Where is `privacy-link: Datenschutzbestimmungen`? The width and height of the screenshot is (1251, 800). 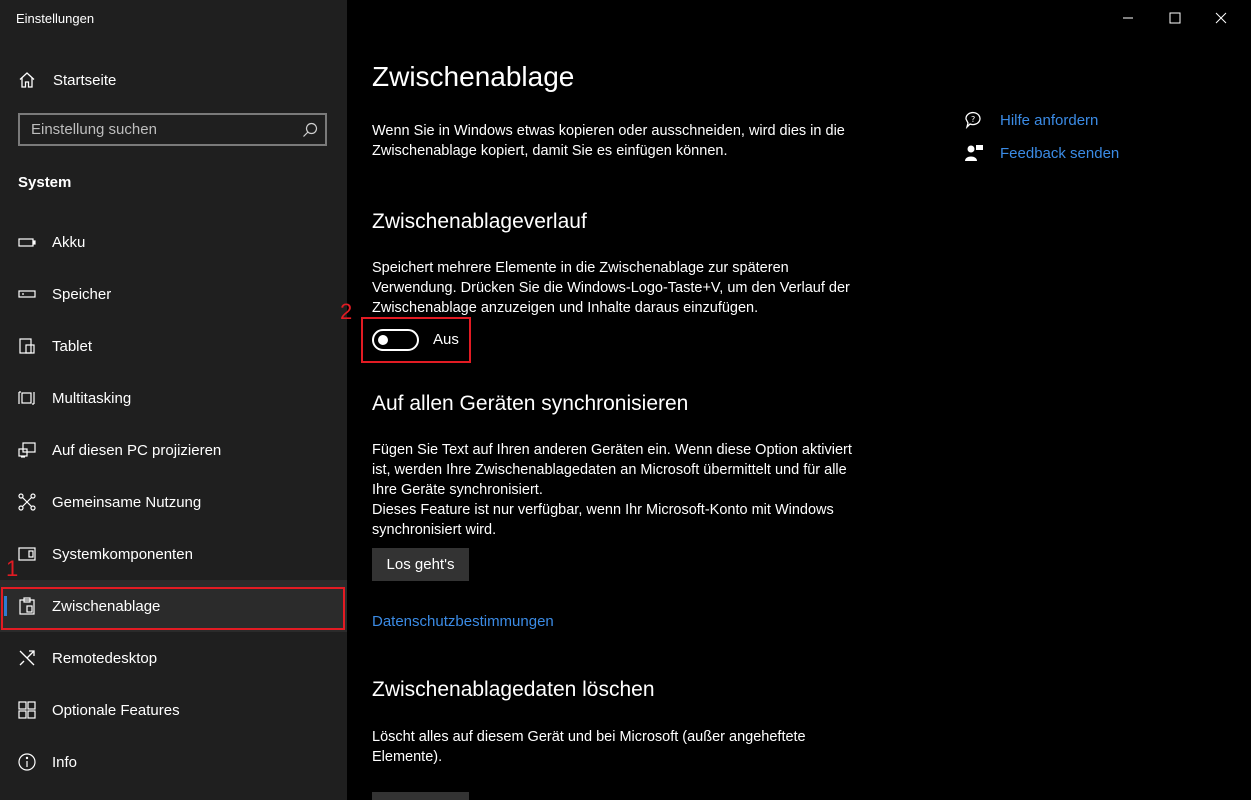 privacy-link: Datenschutzbestimmungen is located at coordinates (463, 621).